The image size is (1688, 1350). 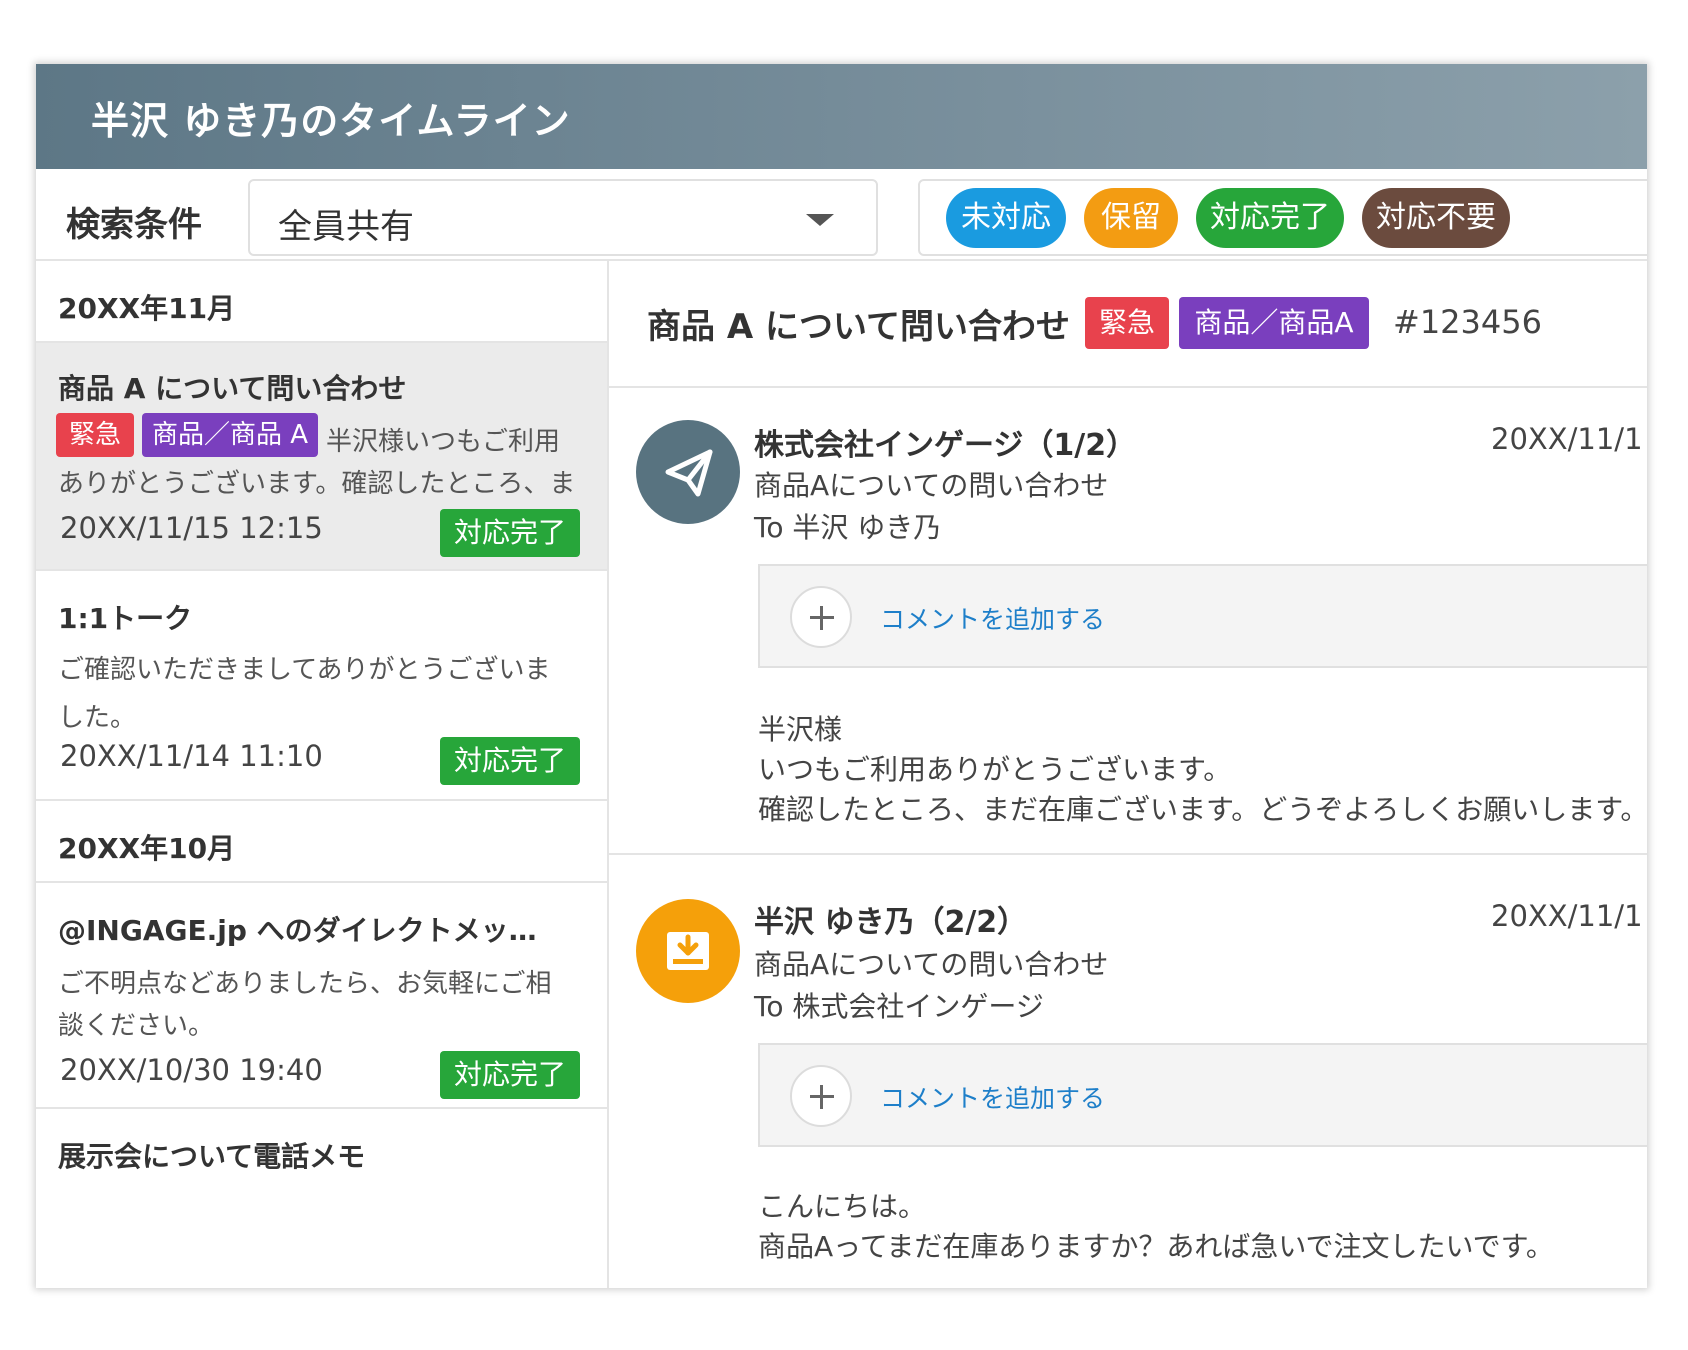 What do you see at coordinates (1436, 218) in the screenshot?
I see `status-filter-unneeded: 対応不要` at bounding box center [1436, 218].